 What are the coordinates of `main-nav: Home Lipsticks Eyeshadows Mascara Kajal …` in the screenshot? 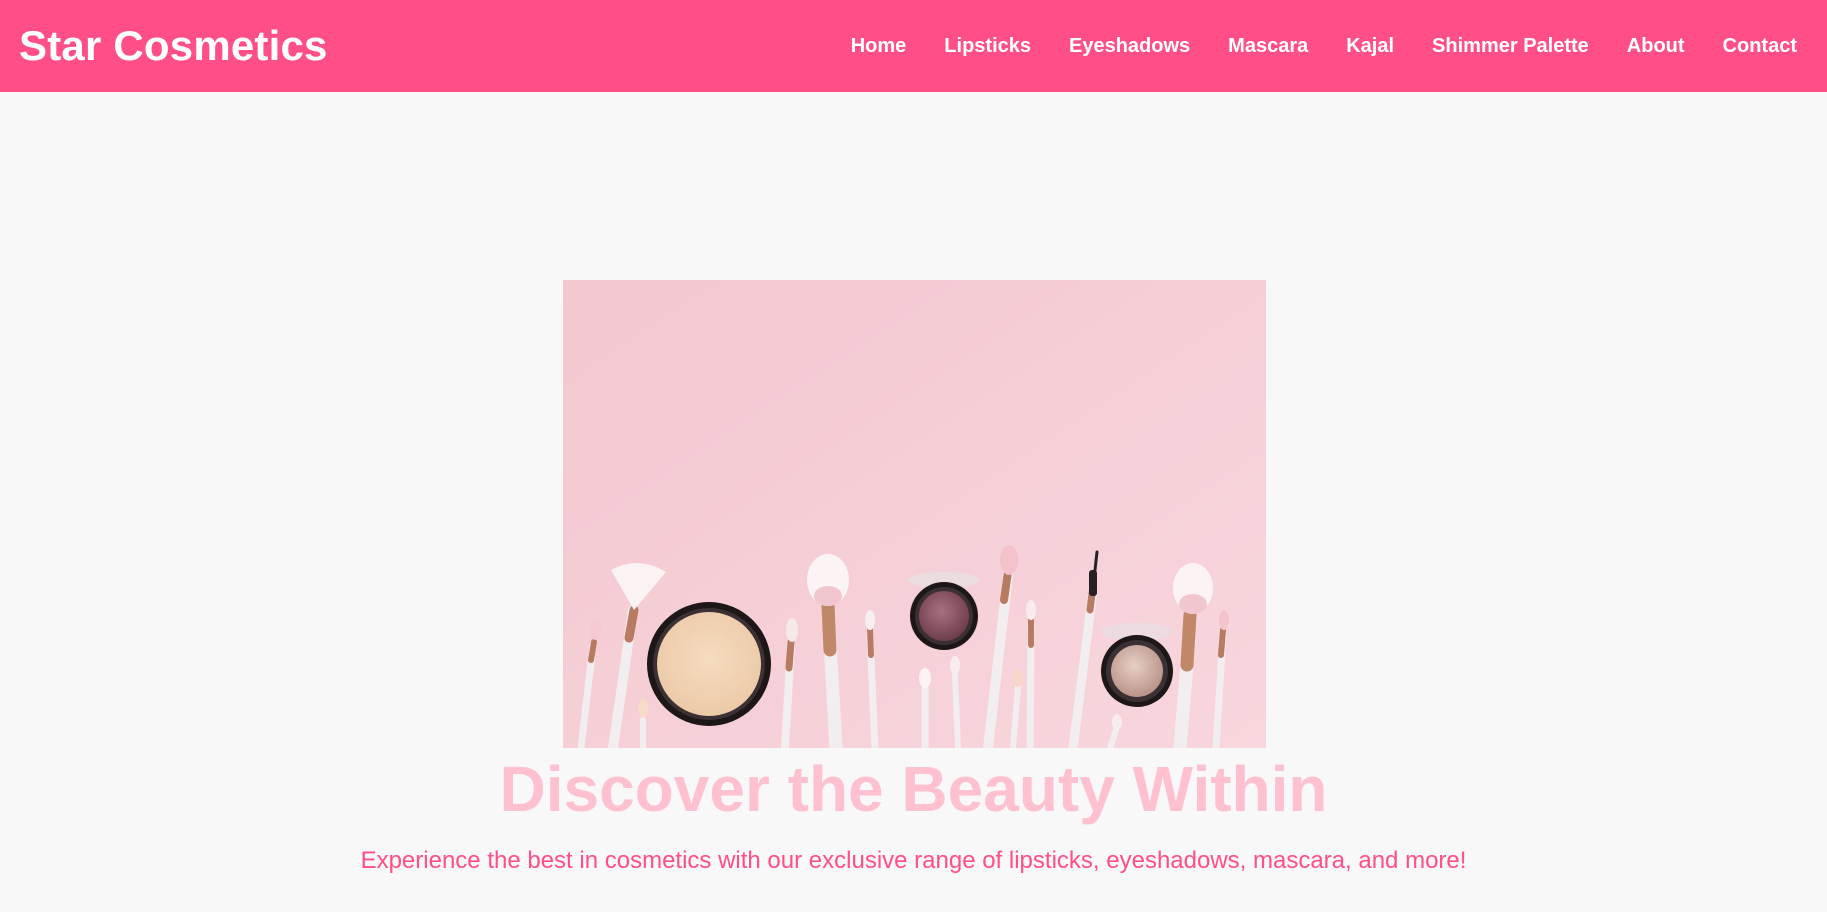 It's located at (1324, 46).